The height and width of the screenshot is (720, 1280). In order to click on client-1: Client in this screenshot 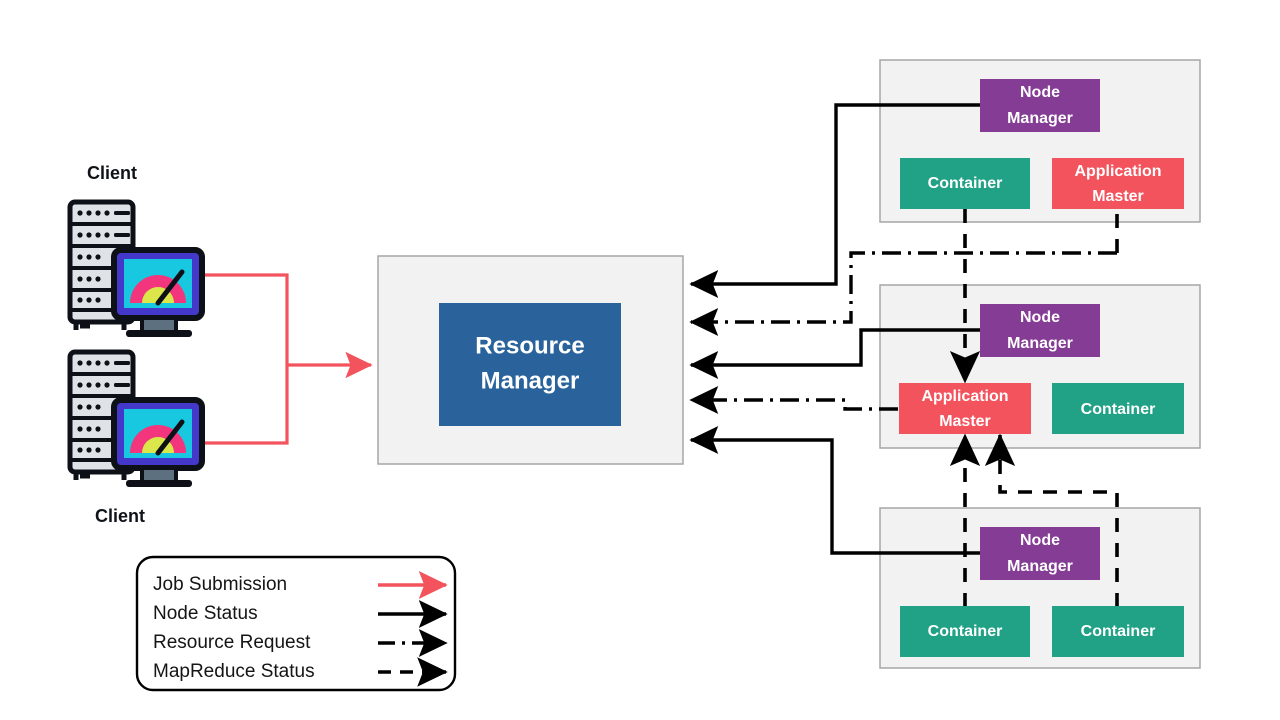, I will do `click(136, 250)`.